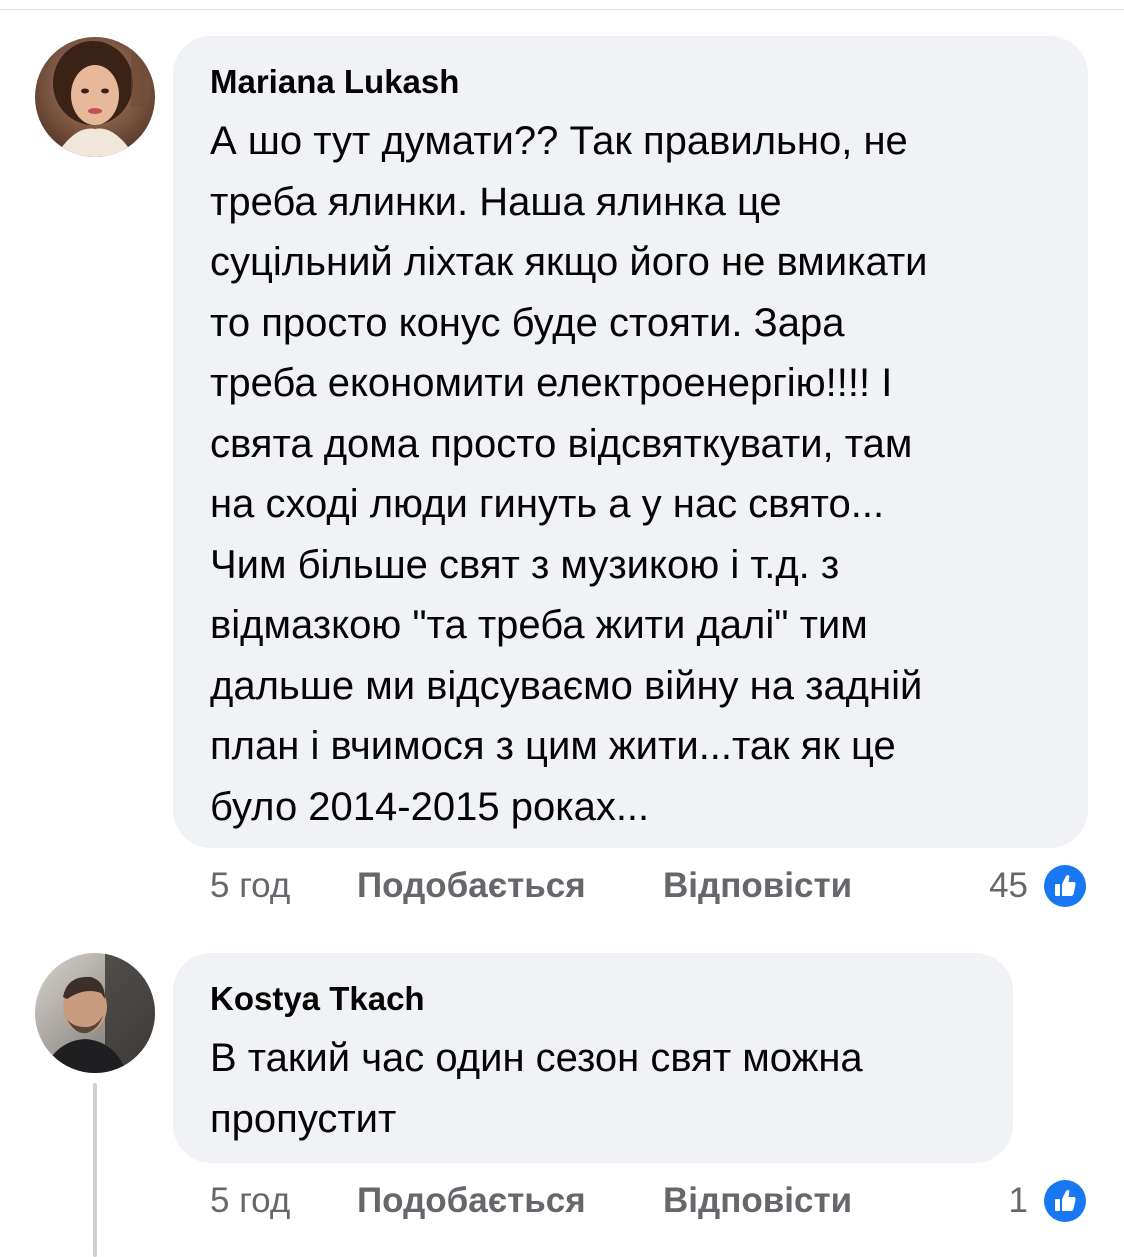 The width and height of the screenshot is (1124, 1257). Describe the element at coordinates (562, 9) in the screenshot. I see `top-divider` at that location.